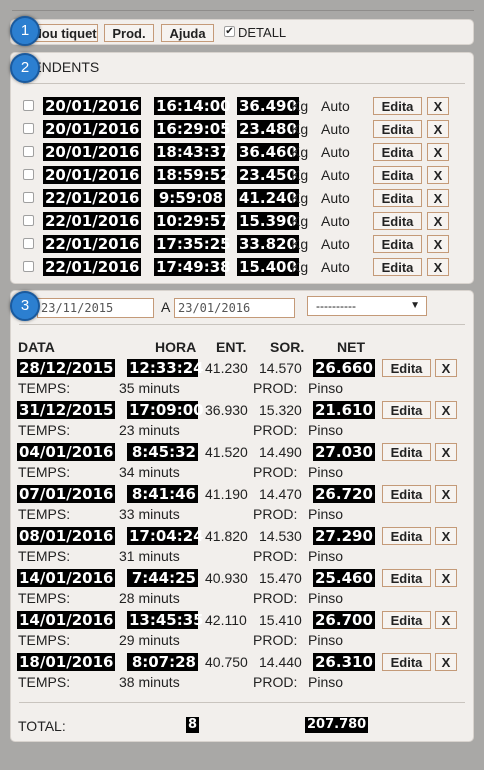 The height and width of the screenshot is (770, 484). Describe the element at coordinates (192, 221) in the screenshot. I see `pending-row-time: 10:29:57` at that location.